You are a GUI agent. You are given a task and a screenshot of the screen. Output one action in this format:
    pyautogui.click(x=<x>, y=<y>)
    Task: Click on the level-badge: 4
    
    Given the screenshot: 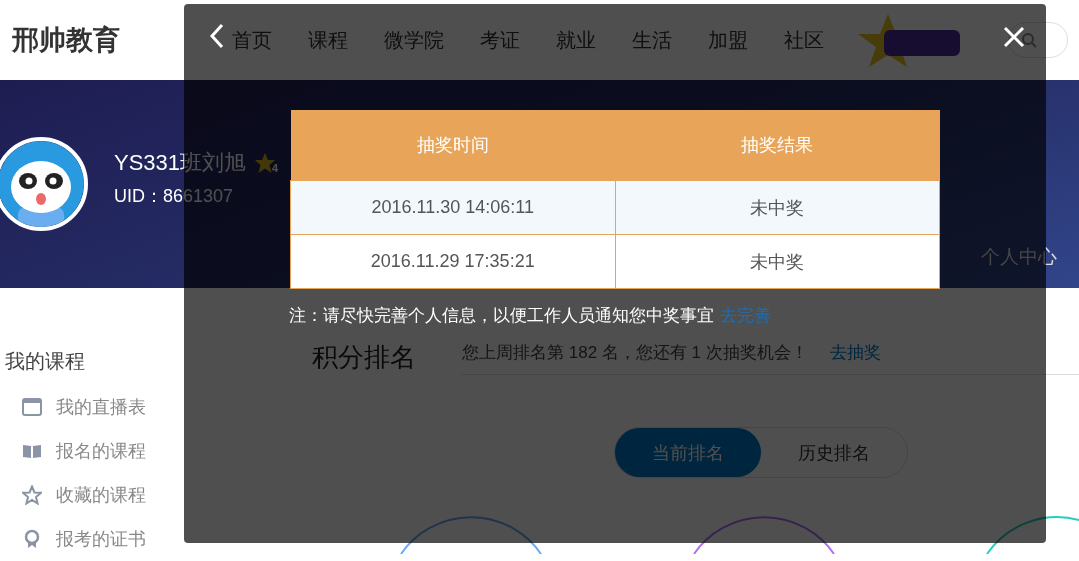 What is the action you would take?
    pyautogui.click(x=266, y=163)
    